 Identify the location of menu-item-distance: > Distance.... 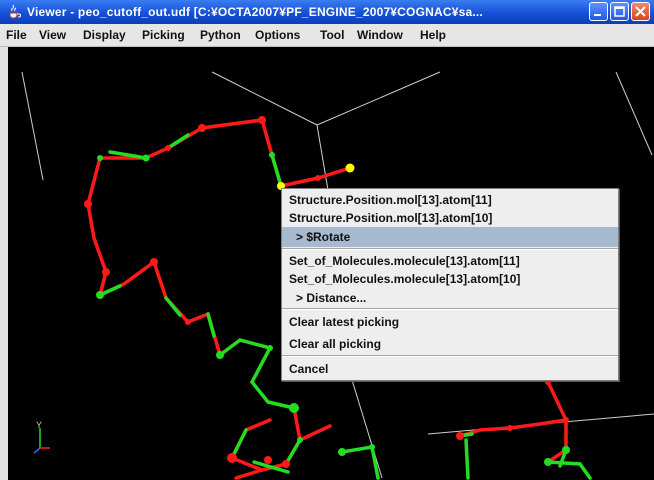
(450, 298).